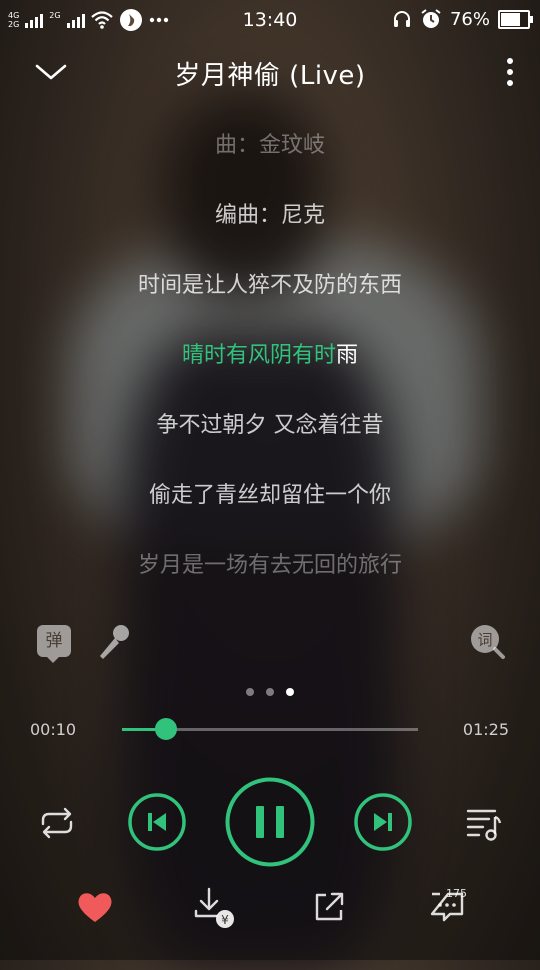 The image size is (540, 970). I want to click on playlist-icon, so click(484, 825).